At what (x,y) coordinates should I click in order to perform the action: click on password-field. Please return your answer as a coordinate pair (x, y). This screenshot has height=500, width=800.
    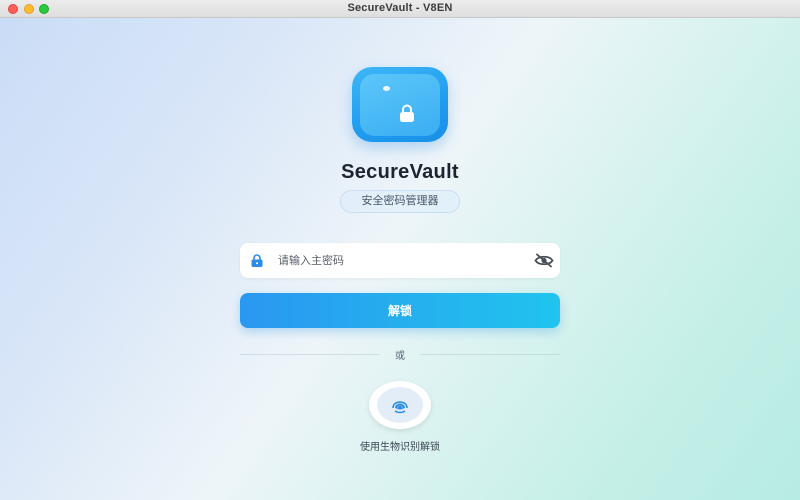
    Looking at the image, I should click on (400, 260).